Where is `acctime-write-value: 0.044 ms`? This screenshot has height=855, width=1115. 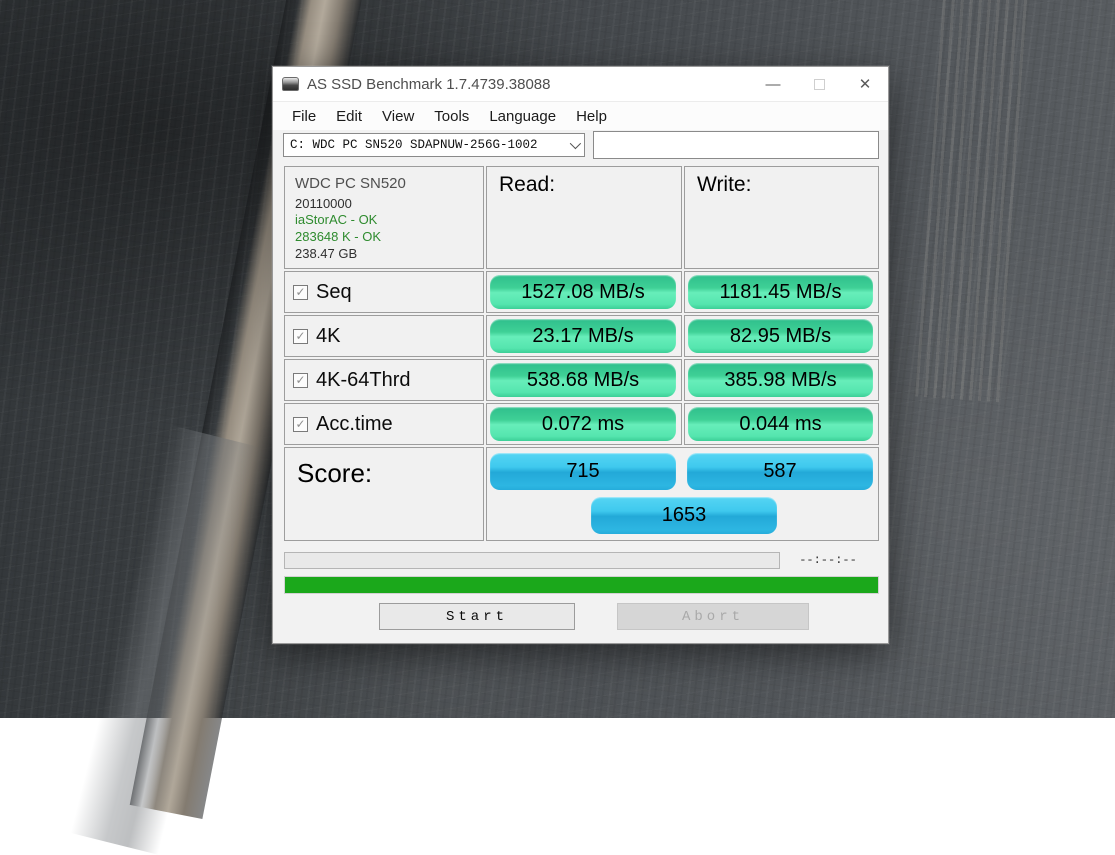 acctime-write-value: 0.044 ms is located at coordinates (780, 424).